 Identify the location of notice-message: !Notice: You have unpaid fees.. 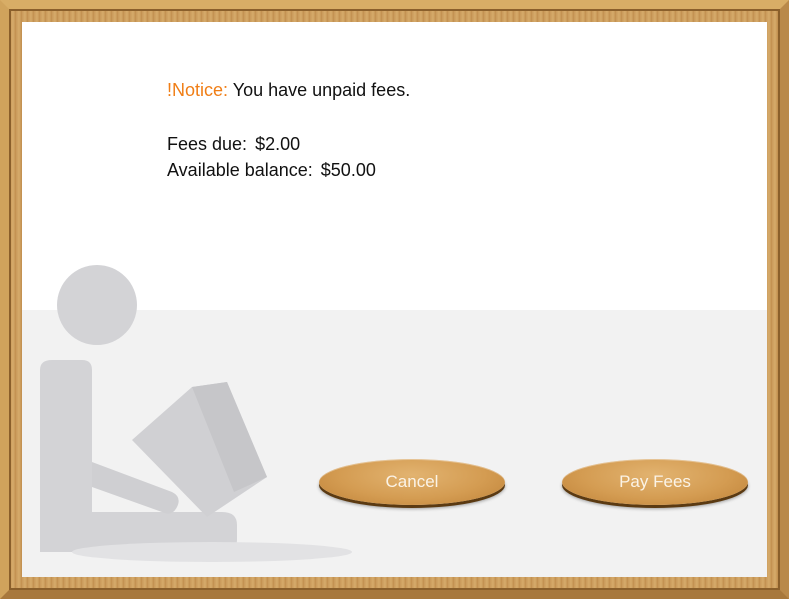
(288, 90).